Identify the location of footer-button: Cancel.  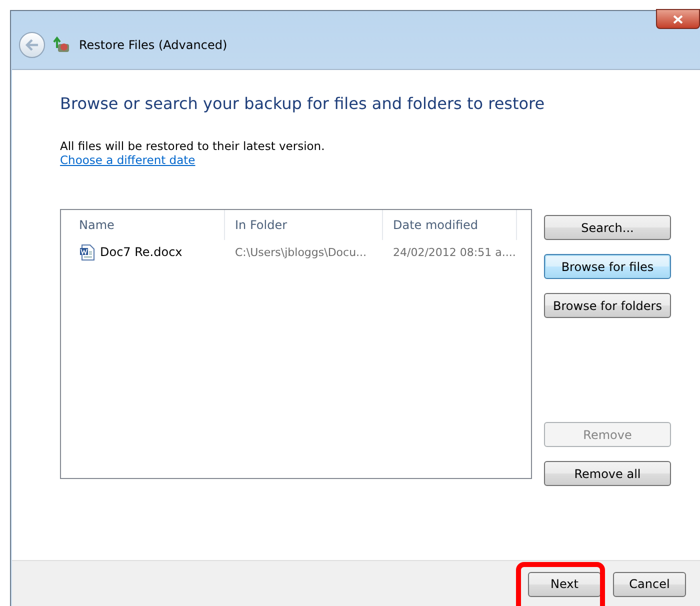
(649, 584).